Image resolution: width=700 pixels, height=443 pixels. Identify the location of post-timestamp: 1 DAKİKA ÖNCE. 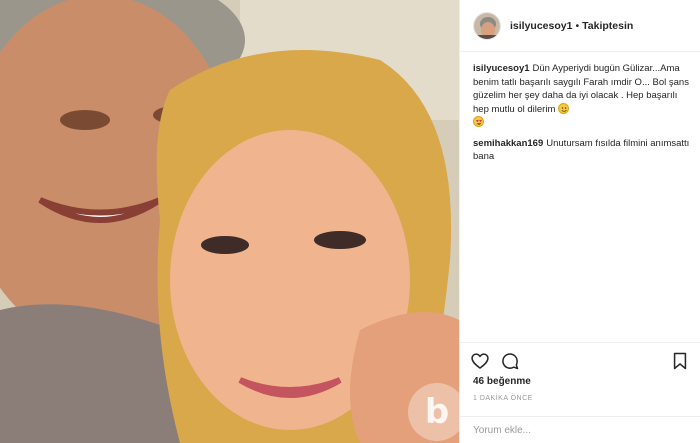
(503, 398).